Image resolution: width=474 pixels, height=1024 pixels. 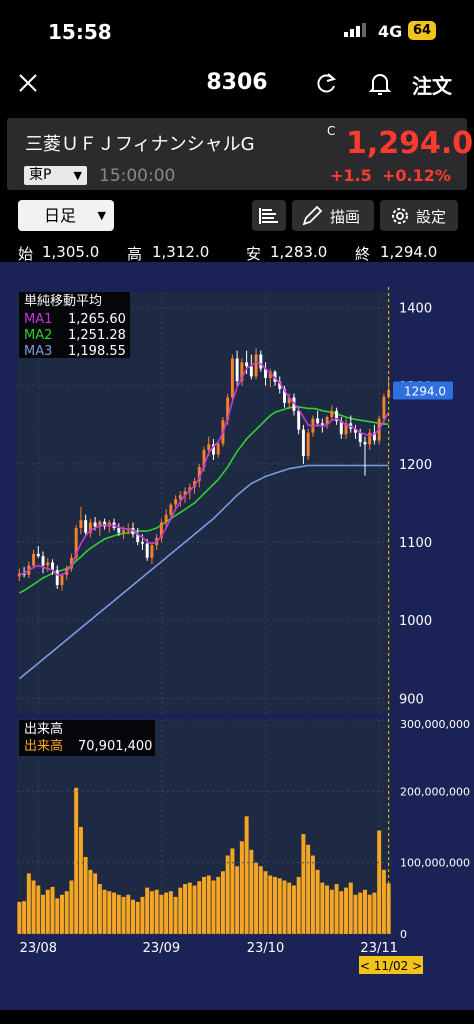 What do you see at coordinates (432, 84) in the screenshot?
I see `order-button: 注文` at bounding box center [432, 84].